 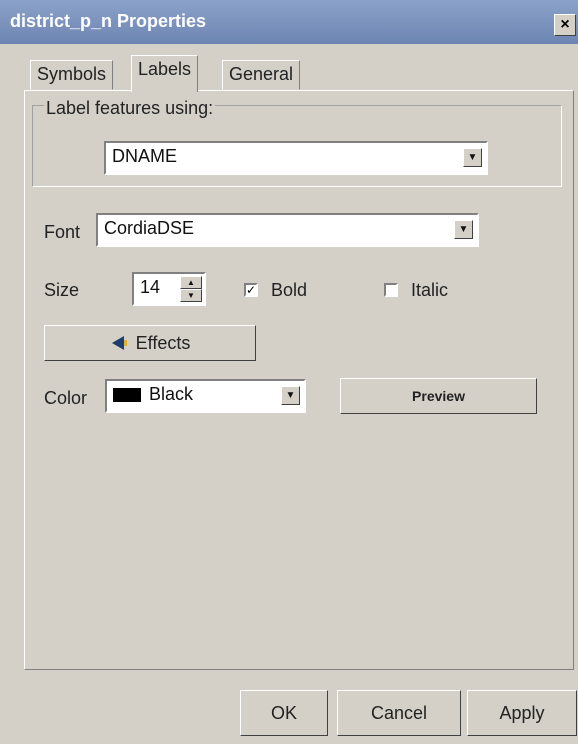 I want to click on size-stepper: 14 ▲ ▼, so click(x=169, y=289).